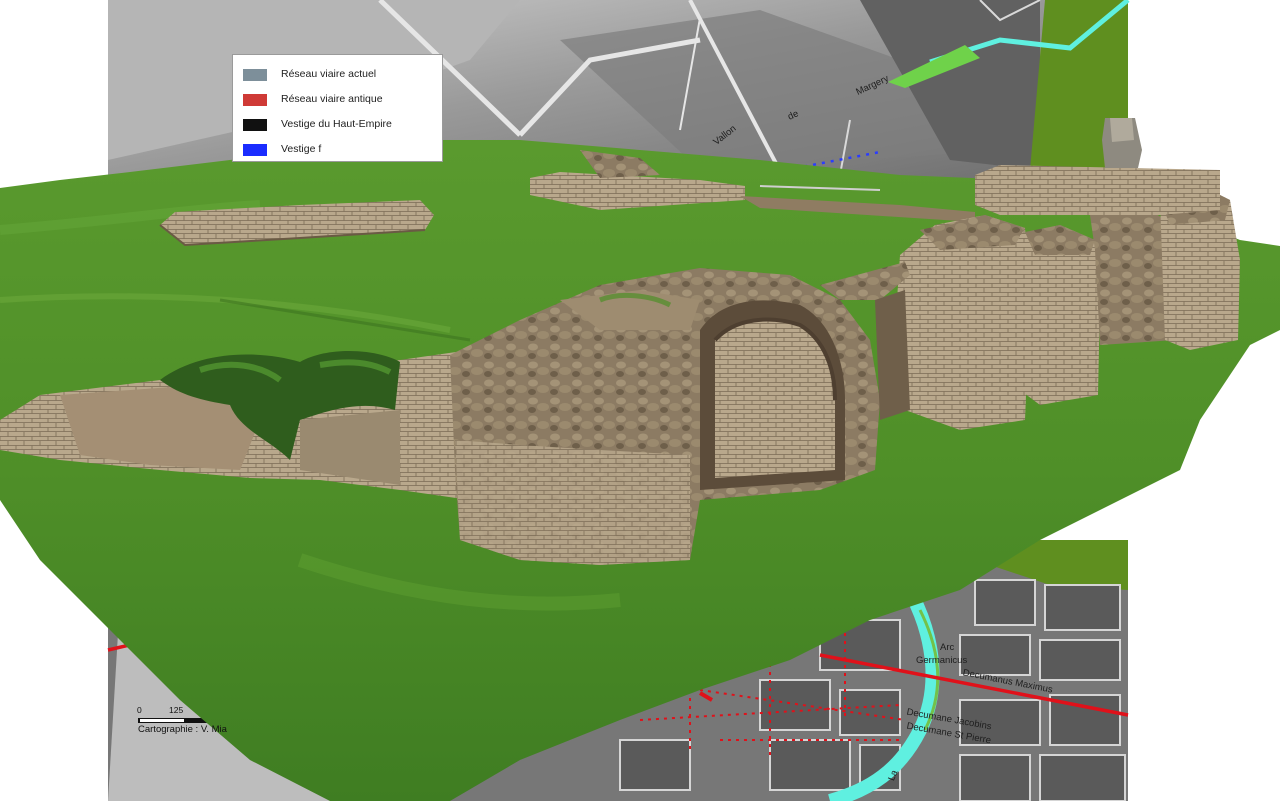  Describe the element at coordinates (301, 149) in the screenshot. I see `legend-label: Vestige f` at that location.